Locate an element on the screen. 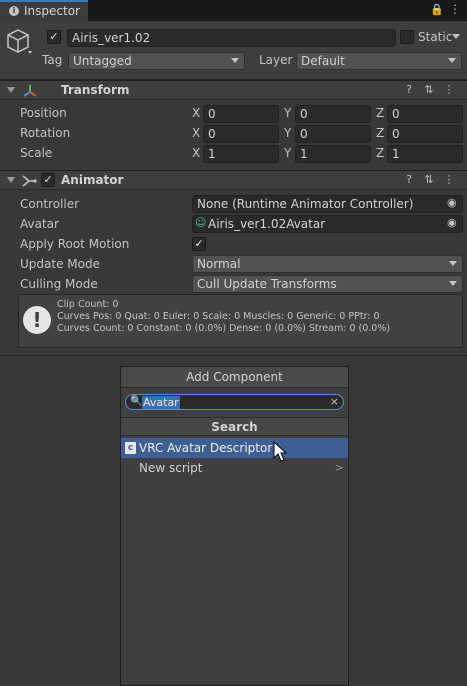 The image size is (467, 686). info-exclamation-icon: ! is located at coordinates (37, 320).